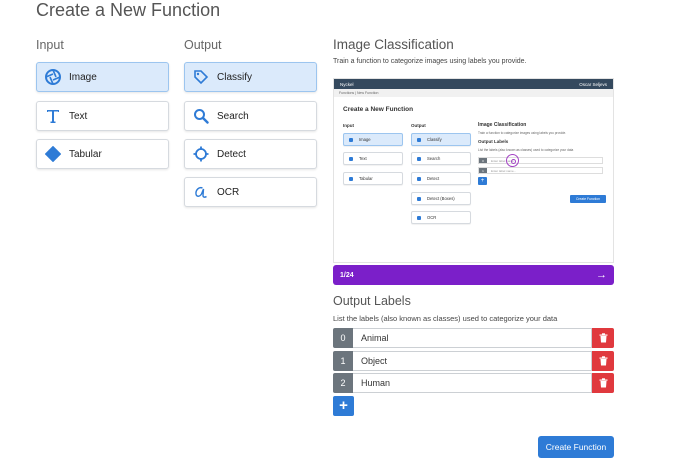 The height and width of the screenshot is (458, 700). I want to click on preview-input-option: Text, so click(373, 158).